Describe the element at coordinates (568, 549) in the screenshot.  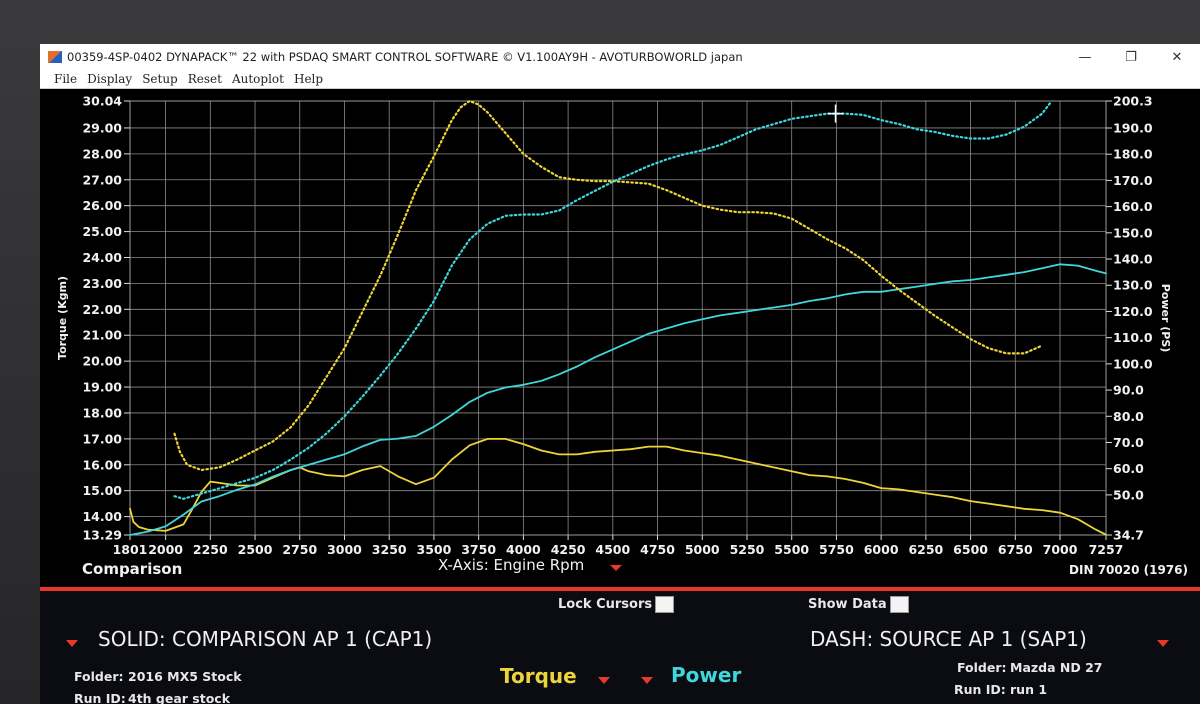
I see `x-tick-label: 4250` at that location.